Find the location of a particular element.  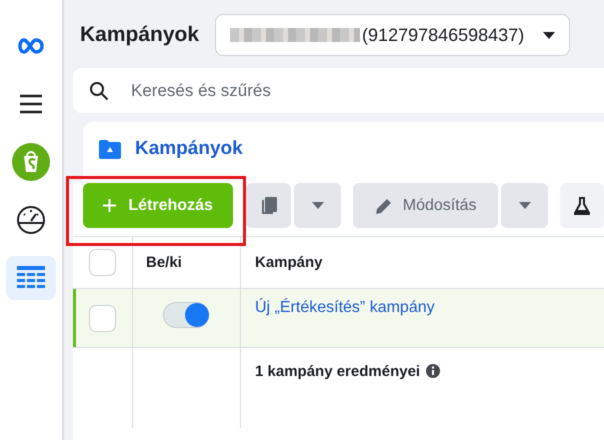

flask-icon is located at coordinates (582, 205).